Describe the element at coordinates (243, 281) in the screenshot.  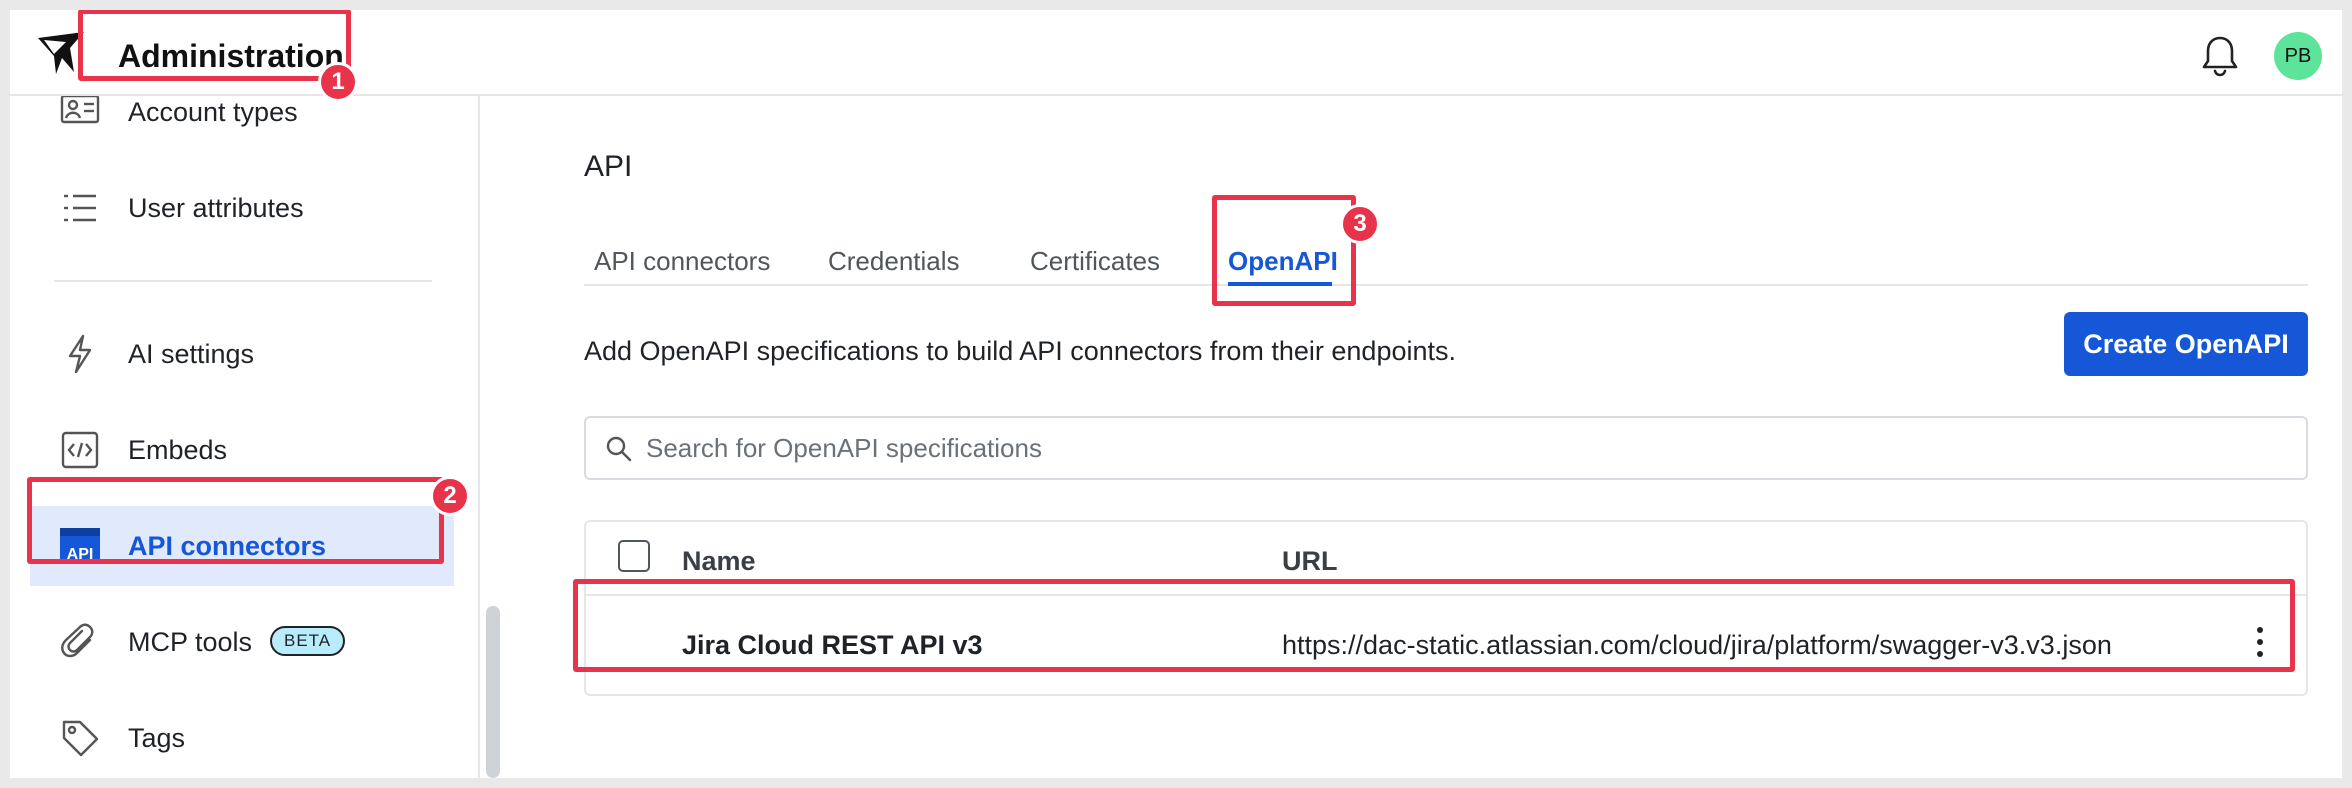
I see `sidebar-divider` at that location.